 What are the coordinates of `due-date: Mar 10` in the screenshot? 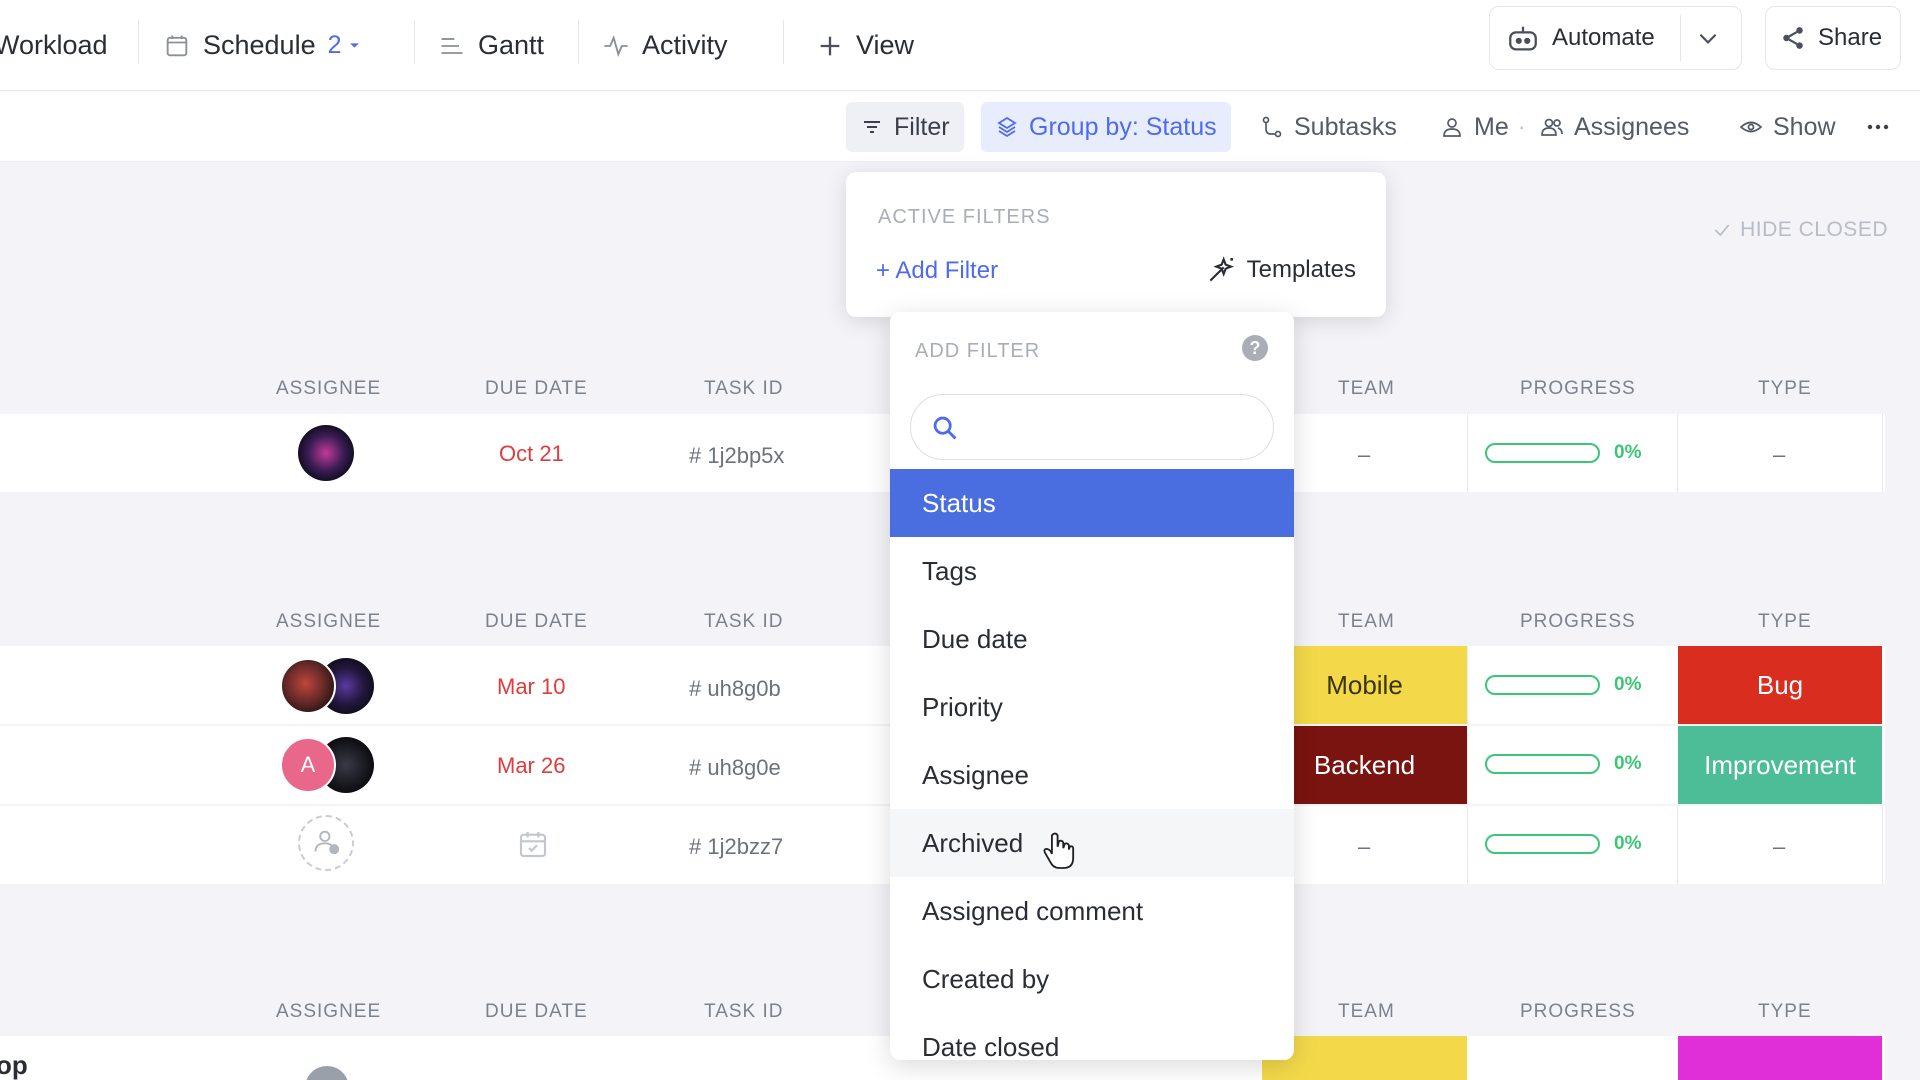 It's located at (531, 687).